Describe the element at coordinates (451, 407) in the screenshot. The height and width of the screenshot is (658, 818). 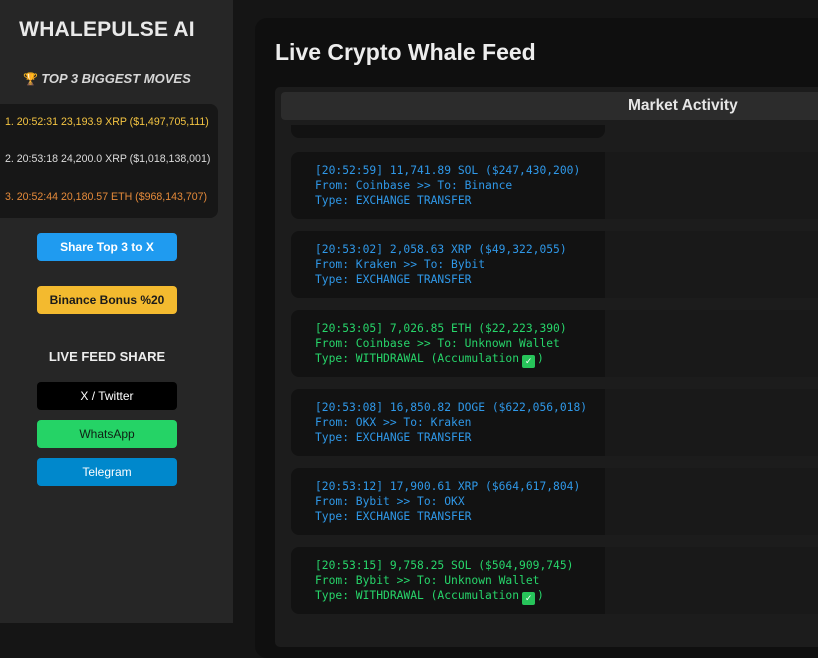
I see `feed-card-amount: [20:53:08] 16,850.82 DOGE ($622,056,018)` at that location.